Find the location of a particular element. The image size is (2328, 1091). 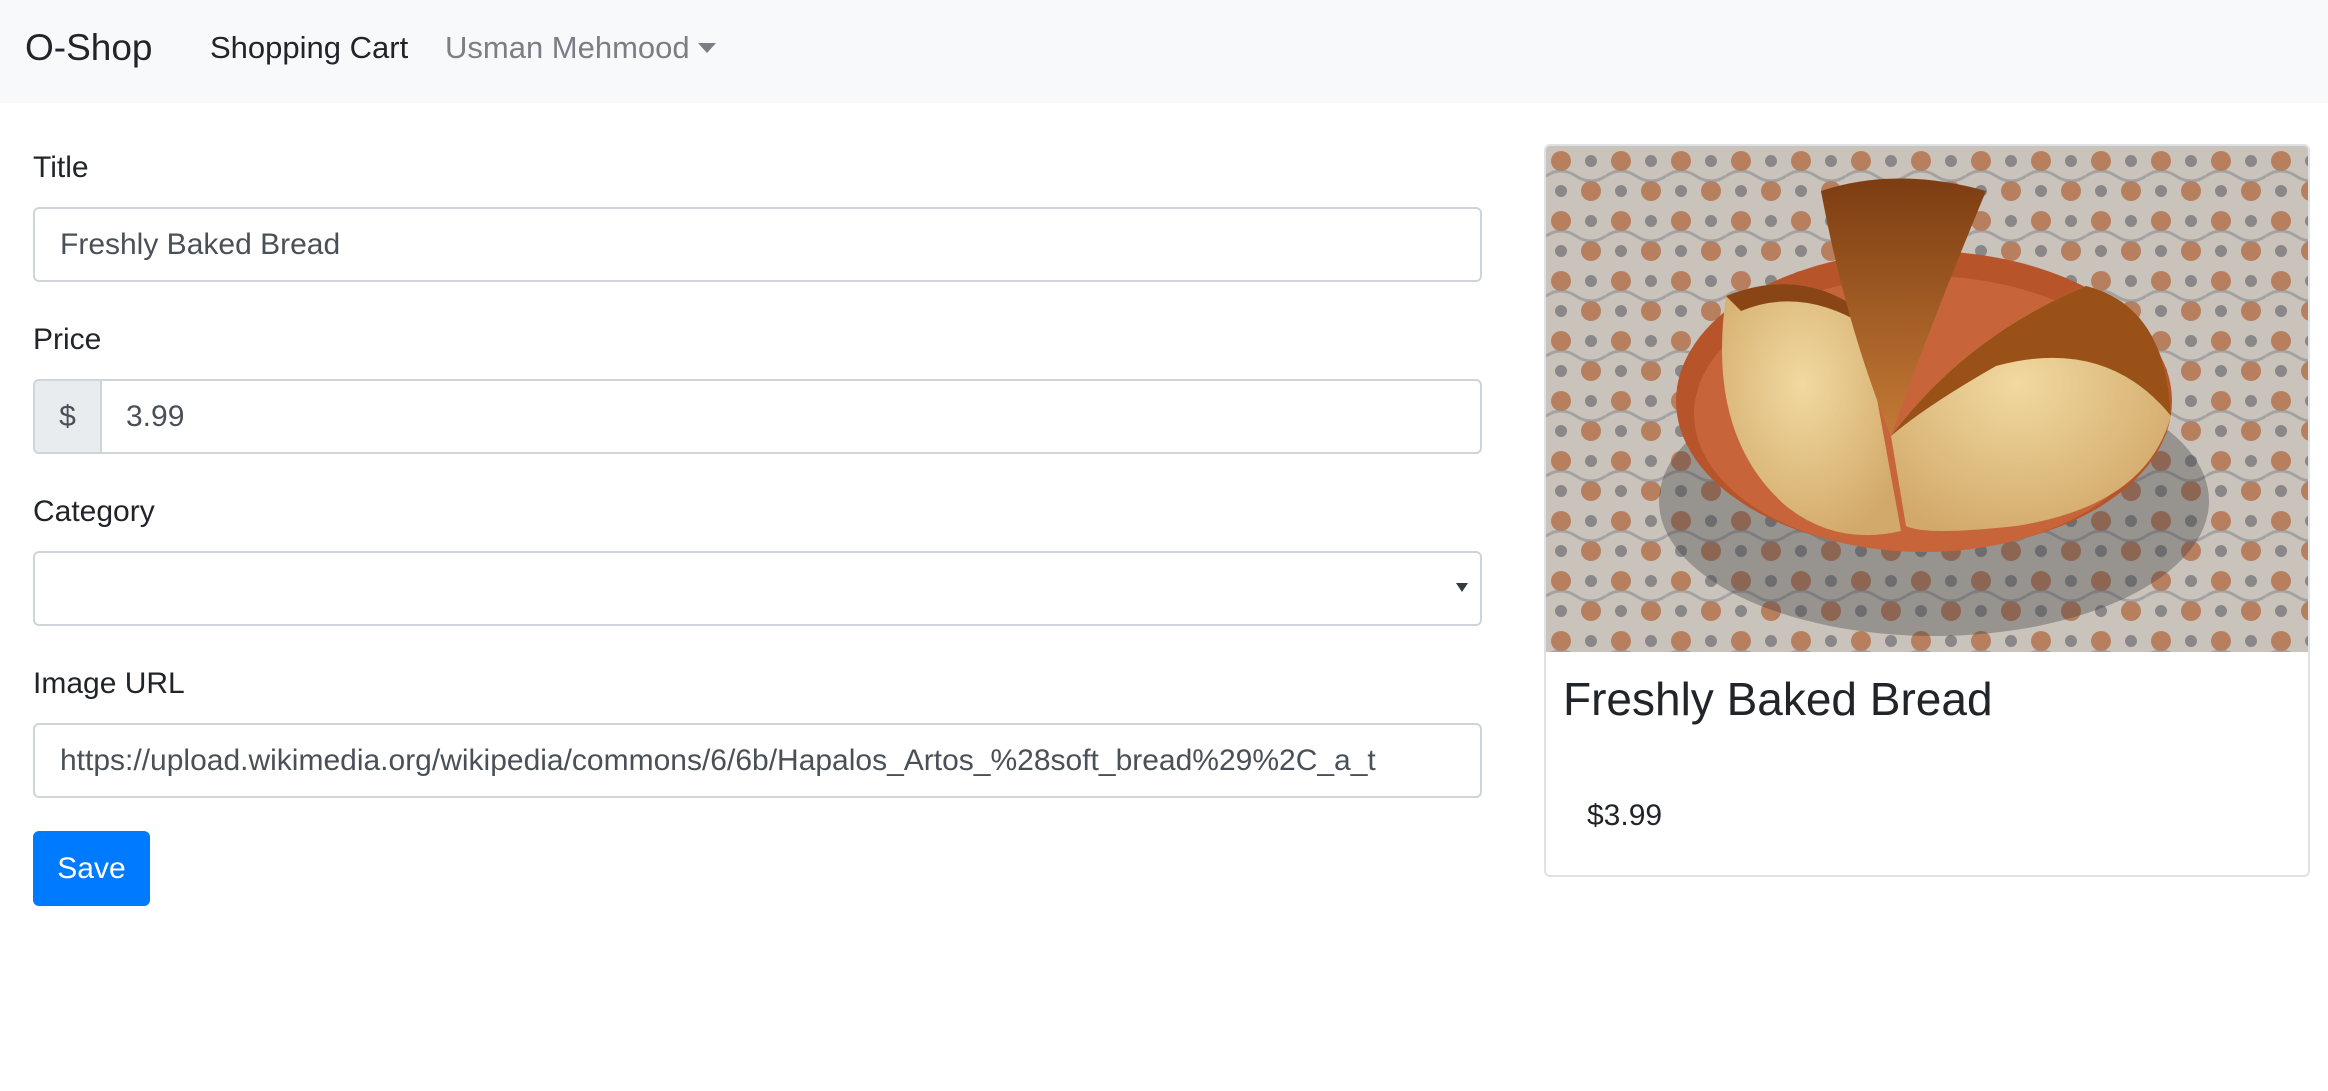

image-url-field is located at coordinates (757, 760).